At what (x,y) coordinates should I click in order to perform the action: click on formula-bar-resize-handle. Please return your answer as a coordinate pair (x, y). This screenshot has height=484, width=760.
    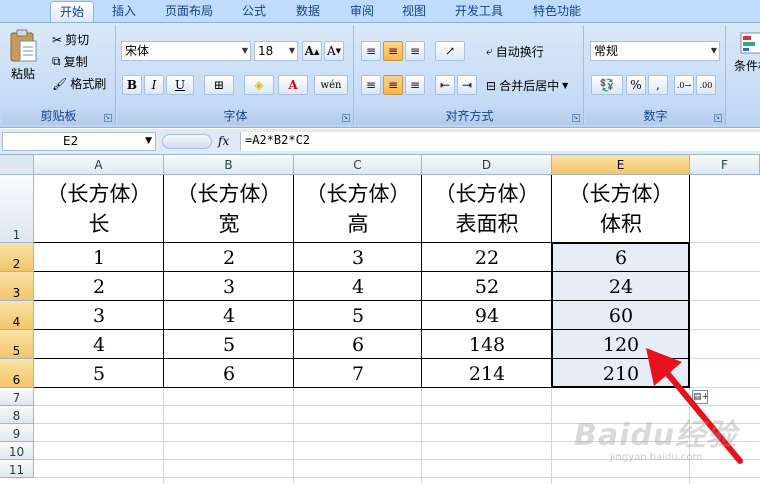
    Looking at the image, I should click on (187, 141).